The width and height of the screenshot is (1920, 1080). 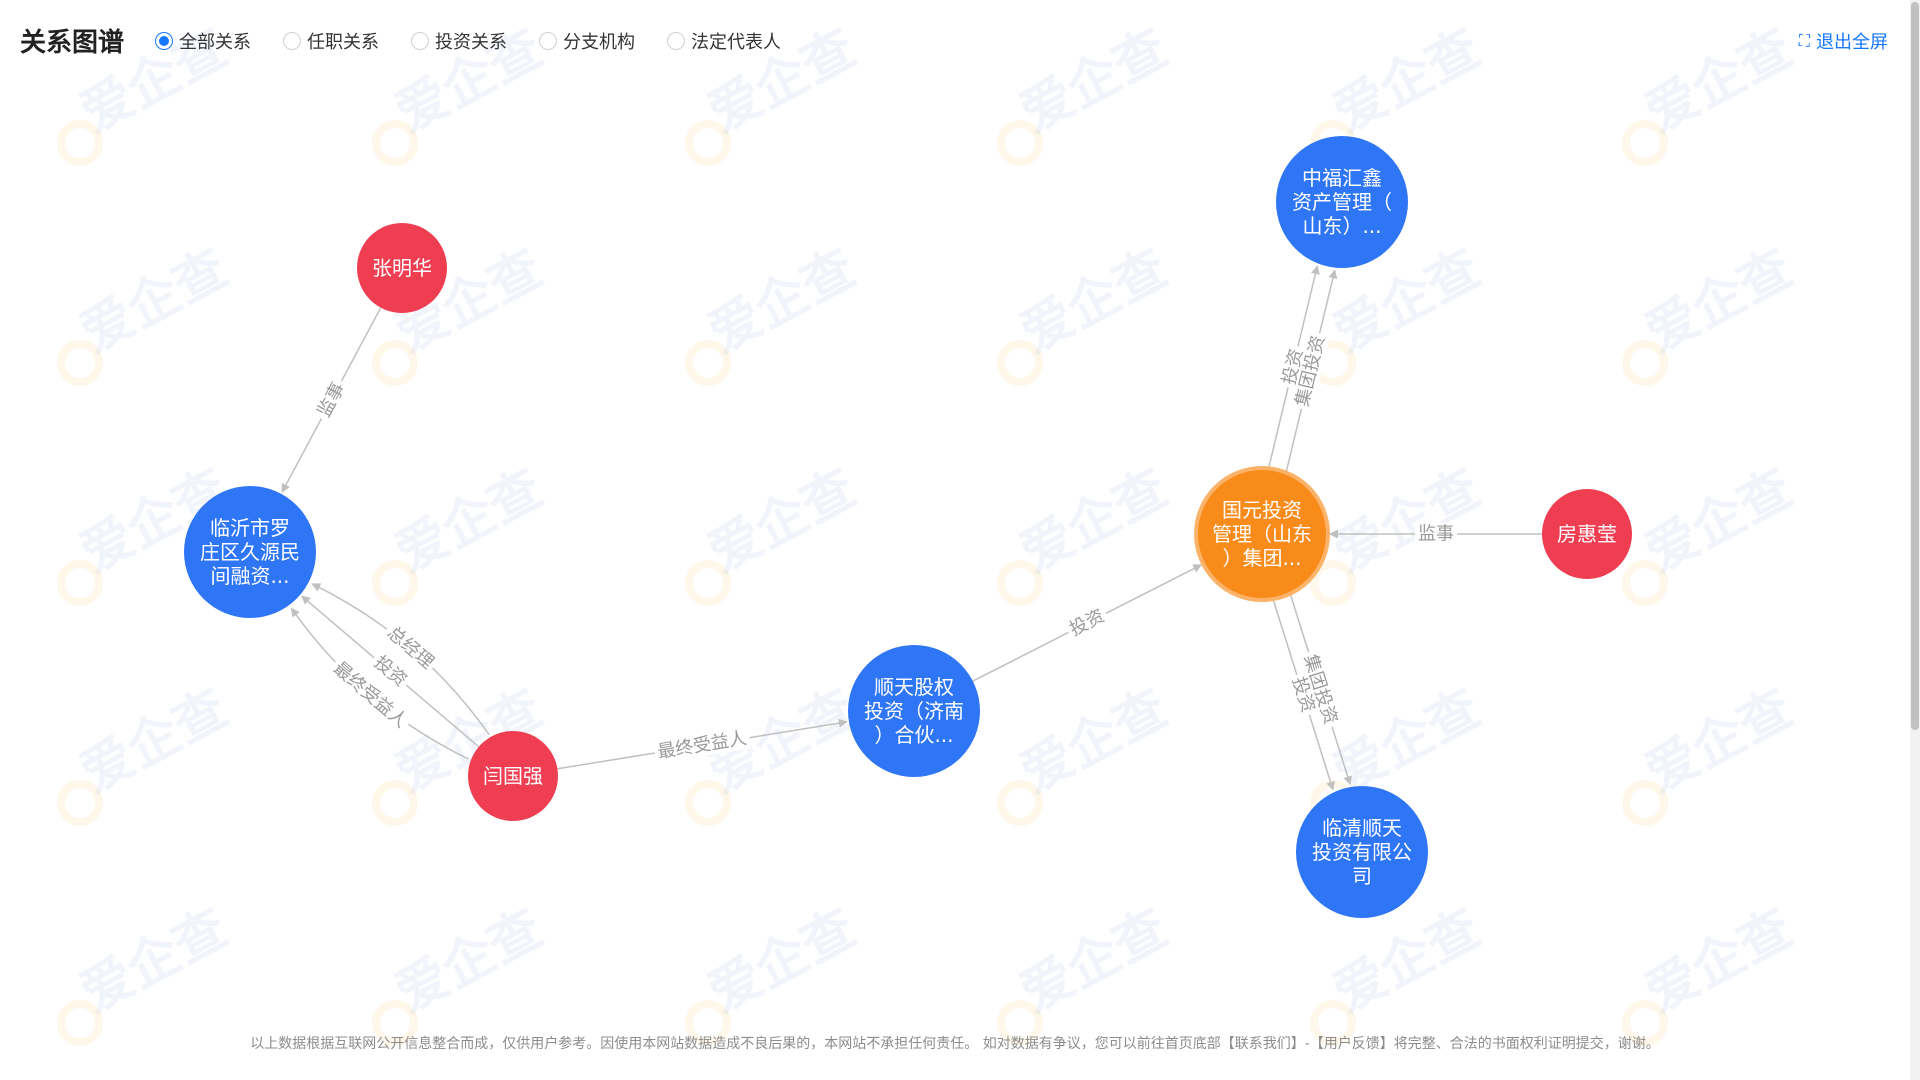 What do you see at coordinates (1915, 366) in the screenshot?
I see `scrollbar-thumb` at bounding box center [1915, 366].